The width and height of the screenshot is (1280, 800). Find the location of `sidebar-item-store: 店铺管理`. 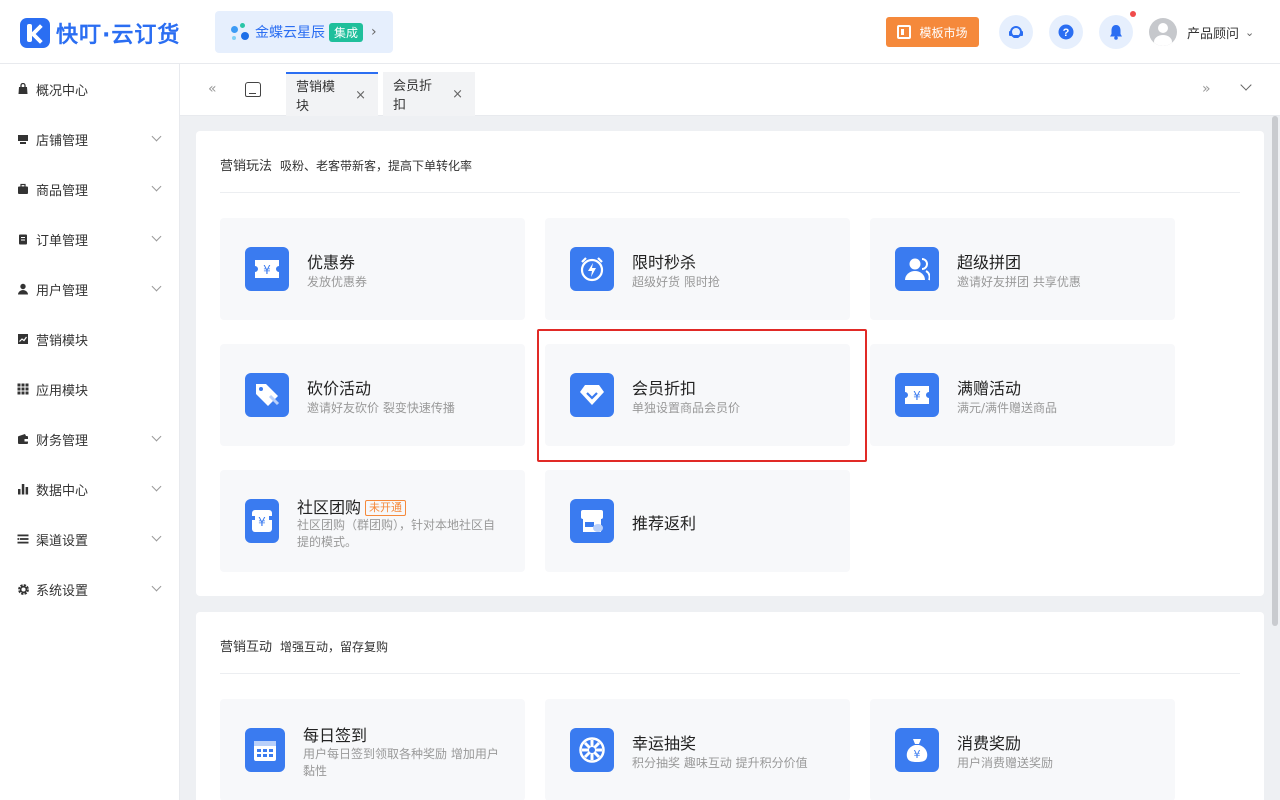

sidebar-item-store: 店铺管理 is located at coordinates (90, 139).